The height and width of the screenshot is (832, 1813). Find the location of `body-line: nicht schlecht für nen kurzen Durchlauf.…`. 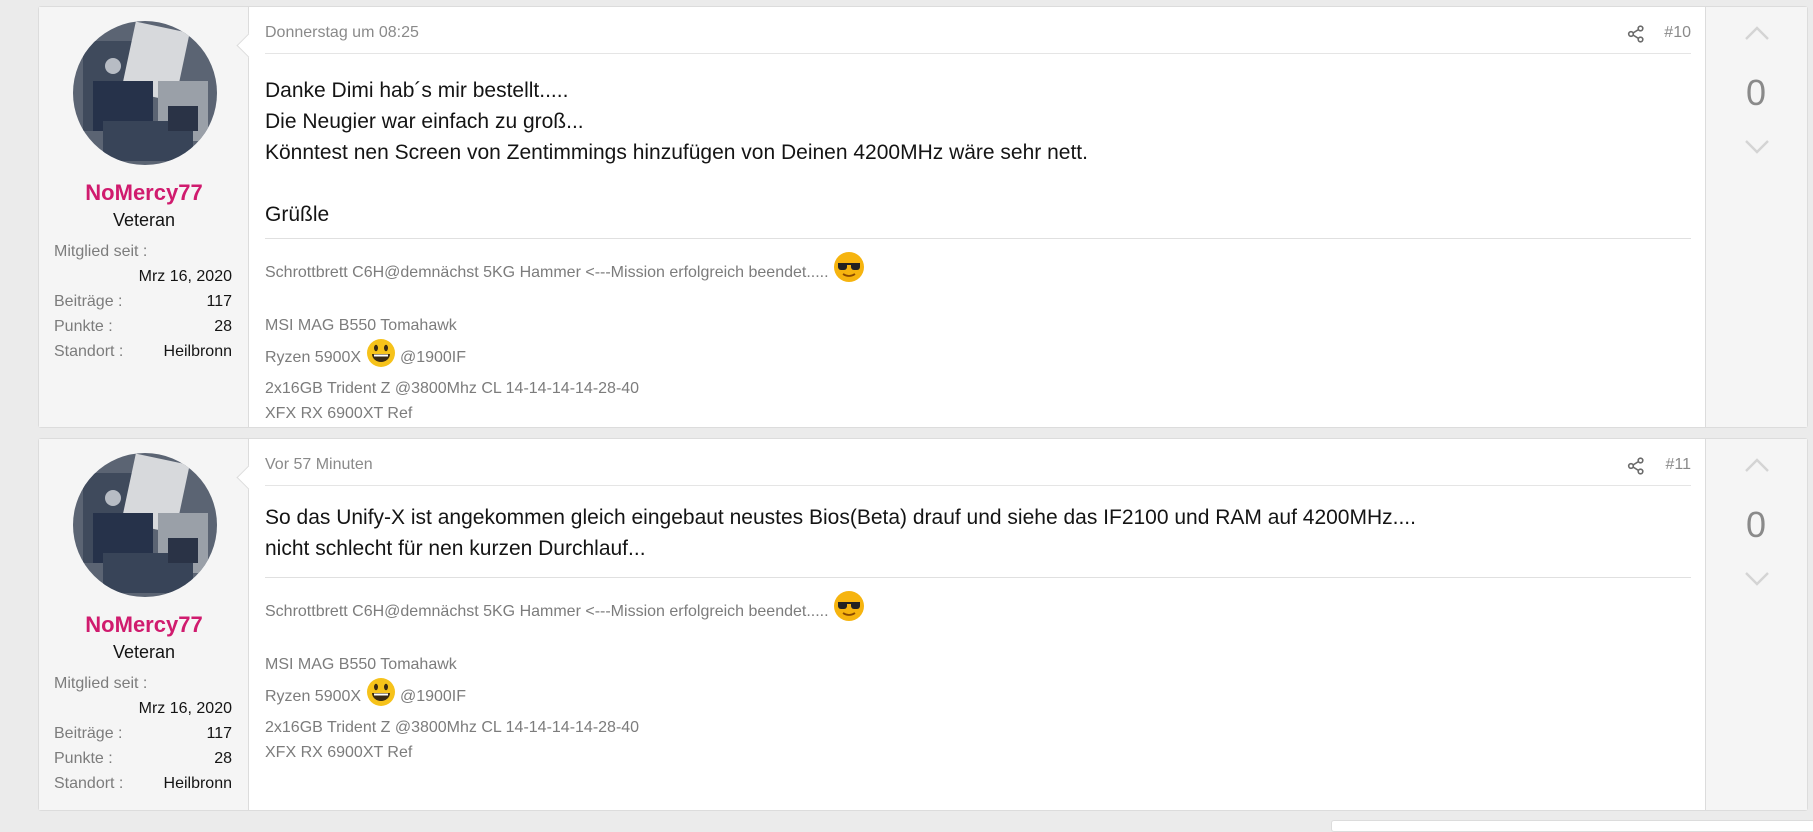

body-line: nicht schlecht für nen kurzen Durchlauf.… is located at coordinates (455, 548).